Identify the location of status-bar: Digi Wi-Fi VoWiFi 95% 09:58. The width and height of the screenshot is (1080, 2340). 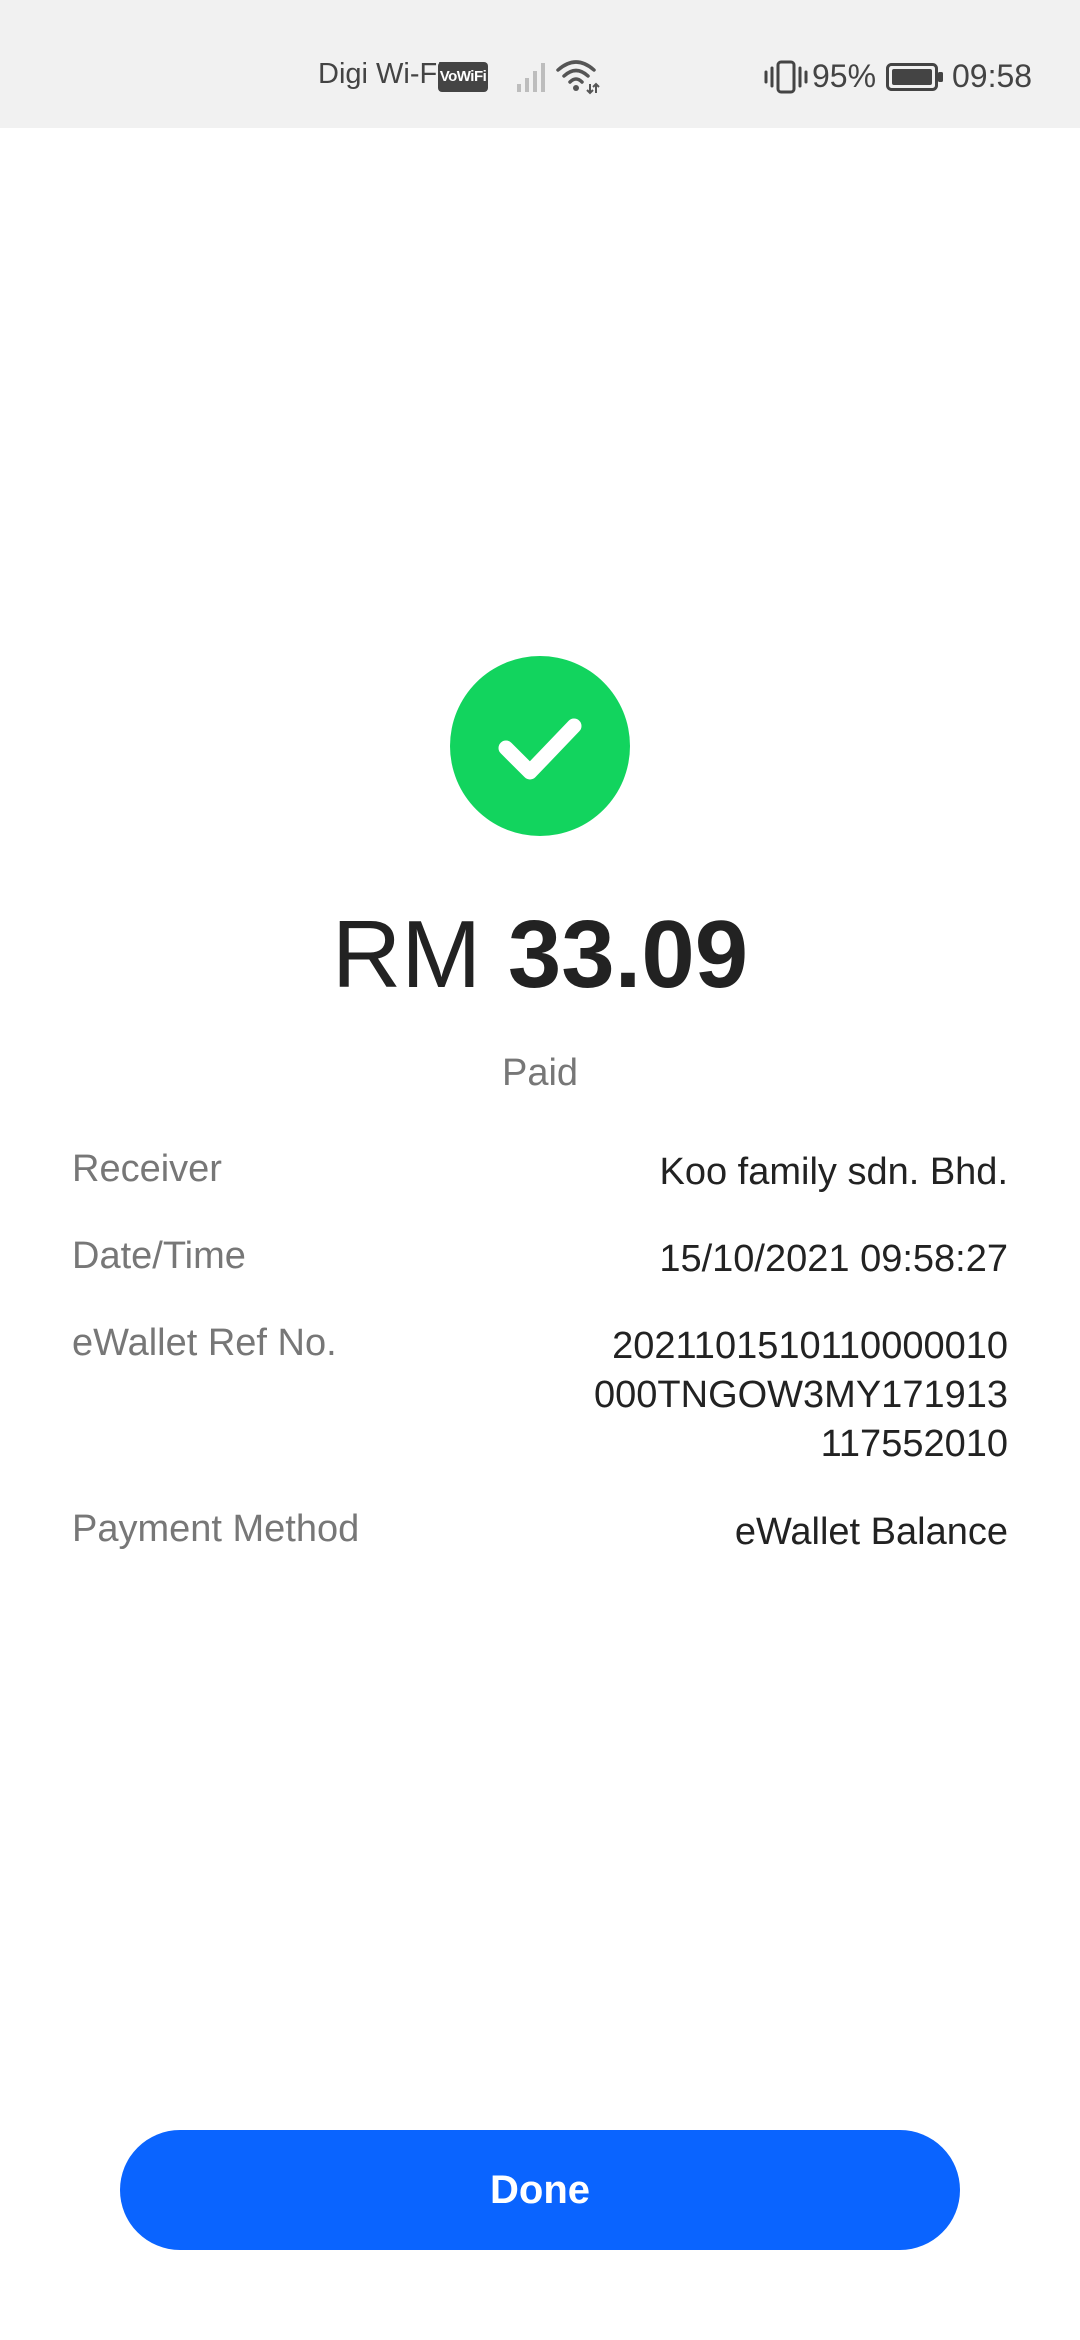
(540, 64).